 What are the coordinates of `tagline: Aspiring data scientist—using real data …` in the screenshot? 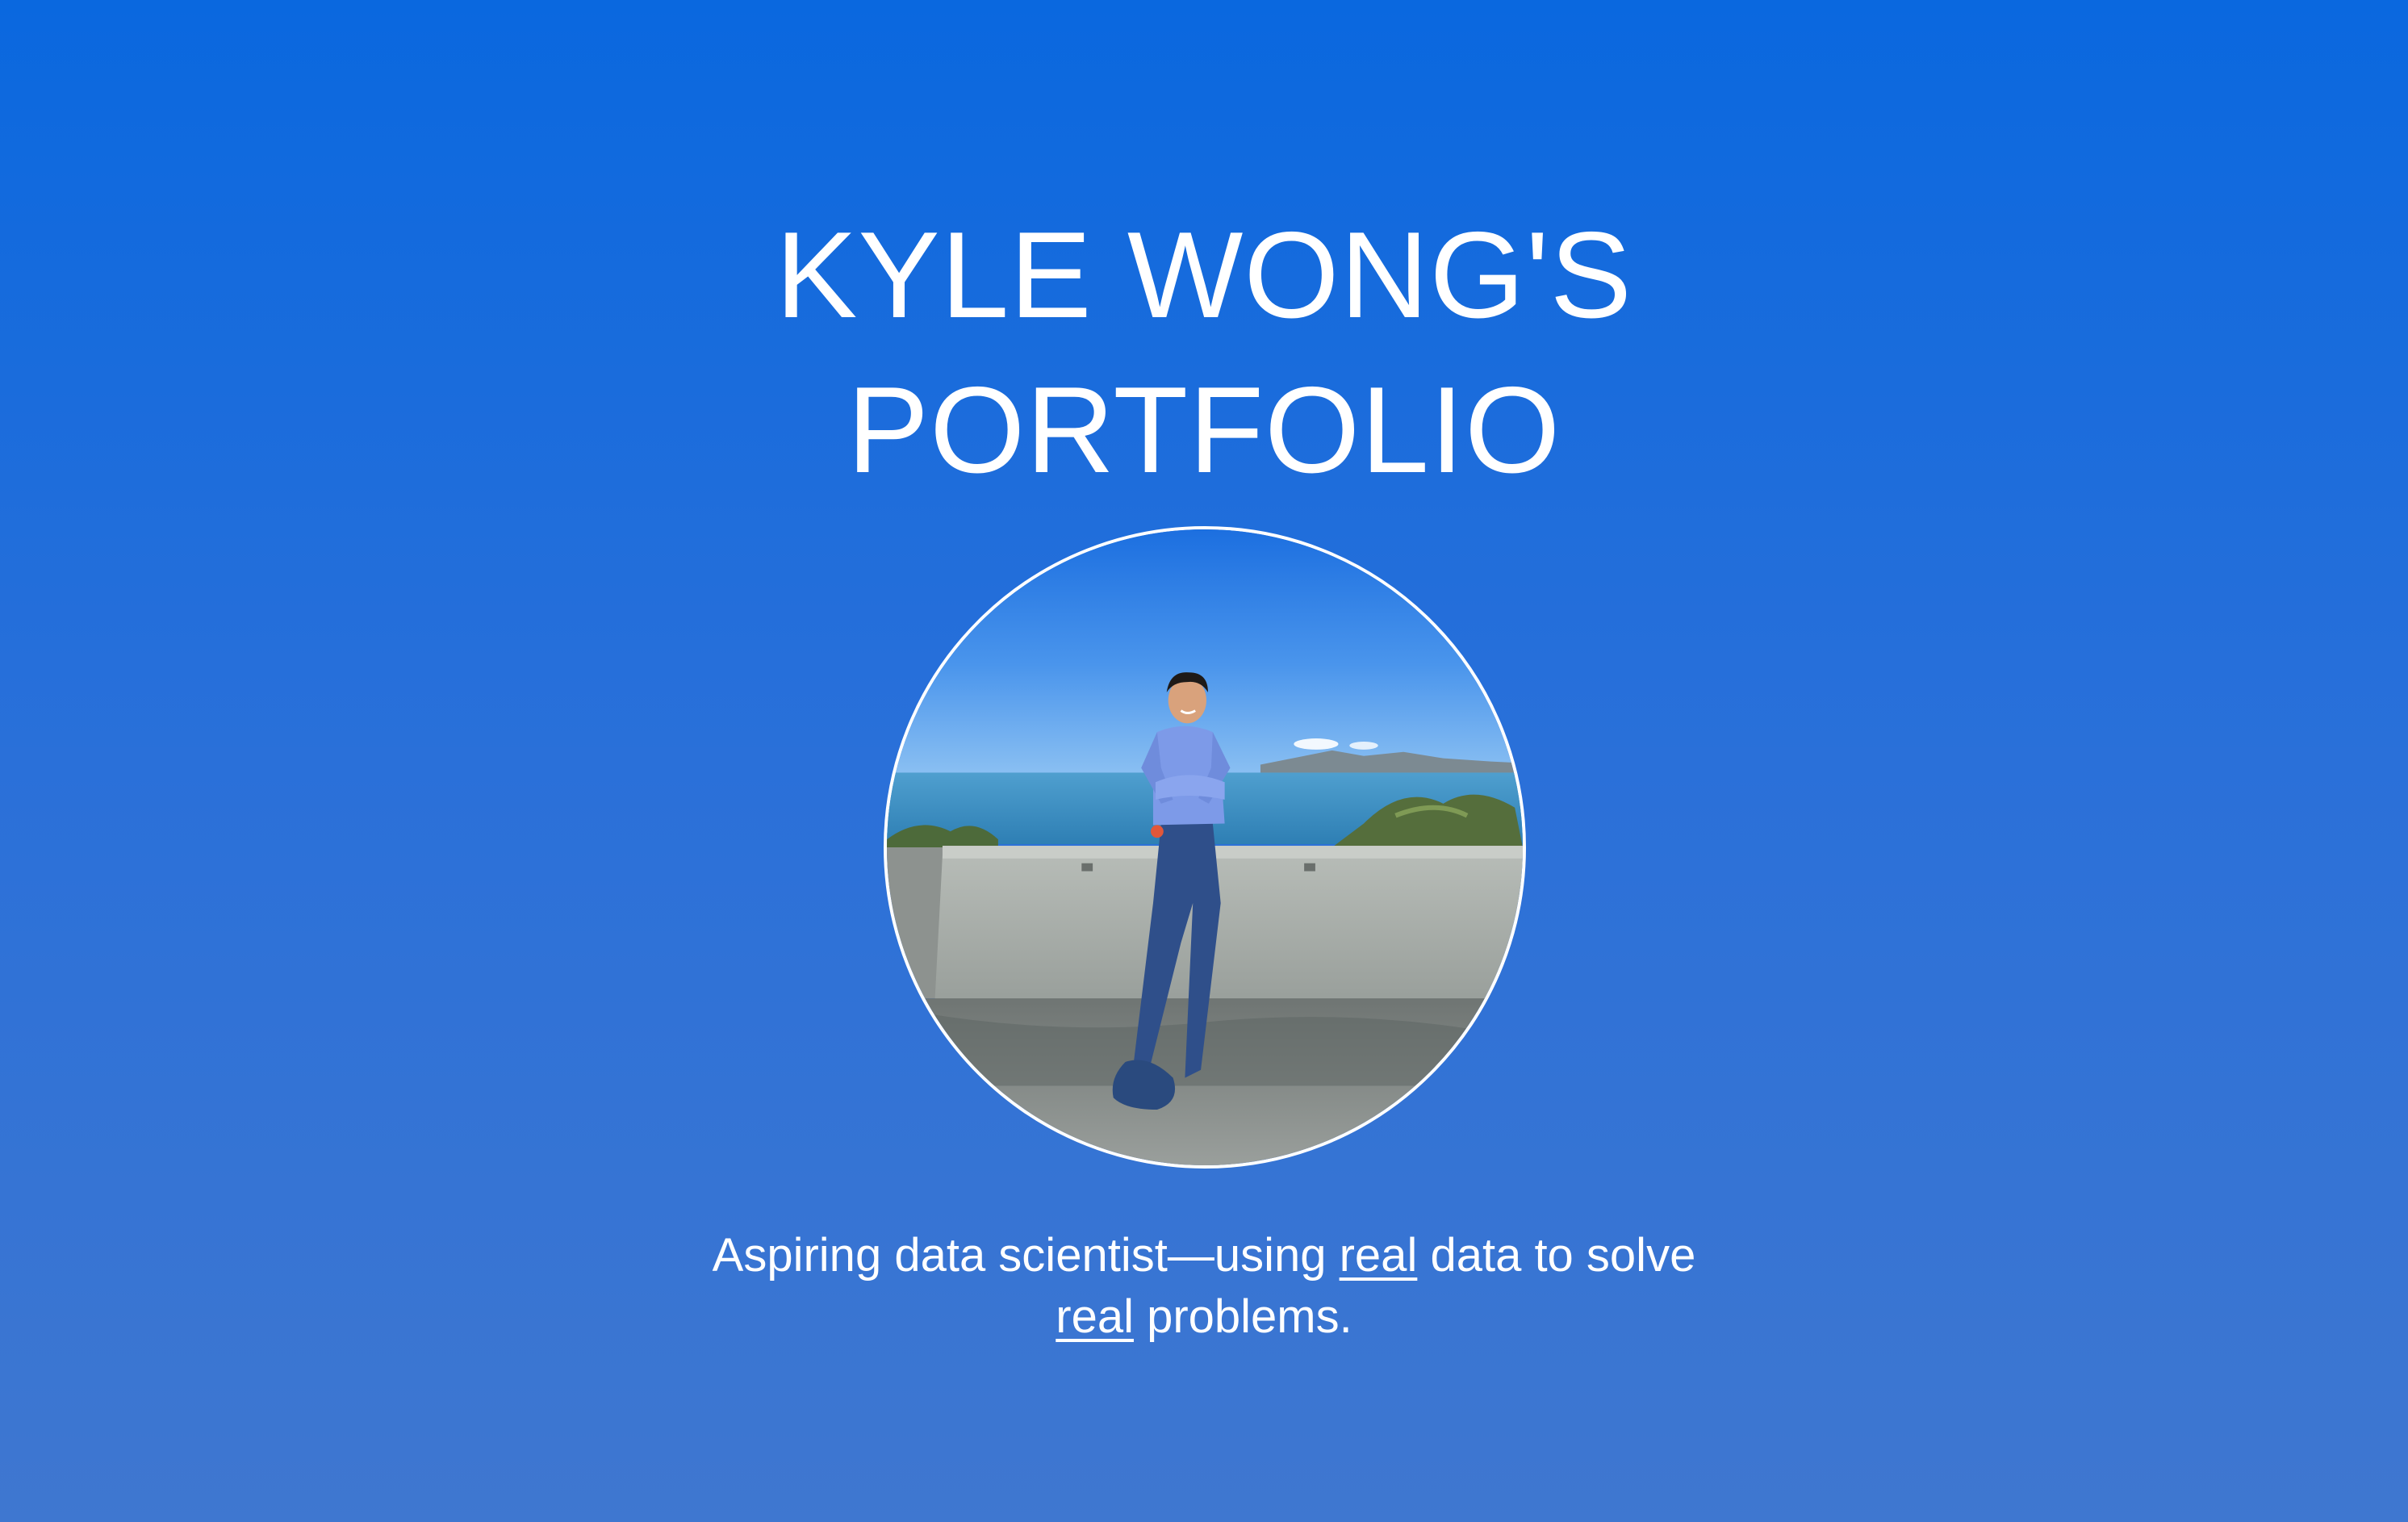 It's located at (1204, 1286).